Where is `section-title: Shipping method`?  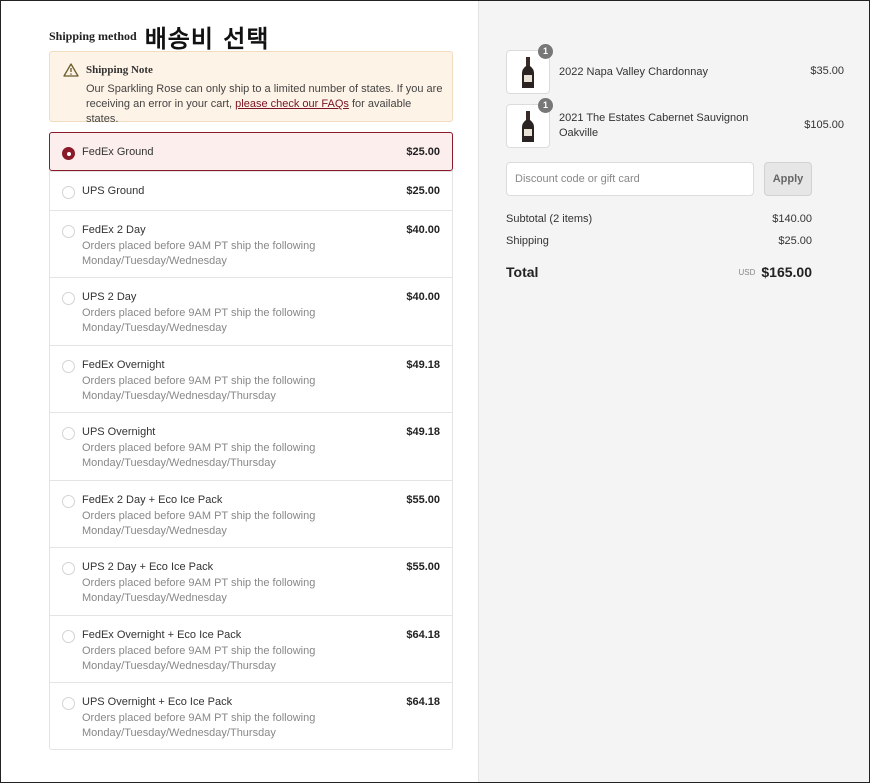 section-title: Shipping method is located at coordinates (93, 36).